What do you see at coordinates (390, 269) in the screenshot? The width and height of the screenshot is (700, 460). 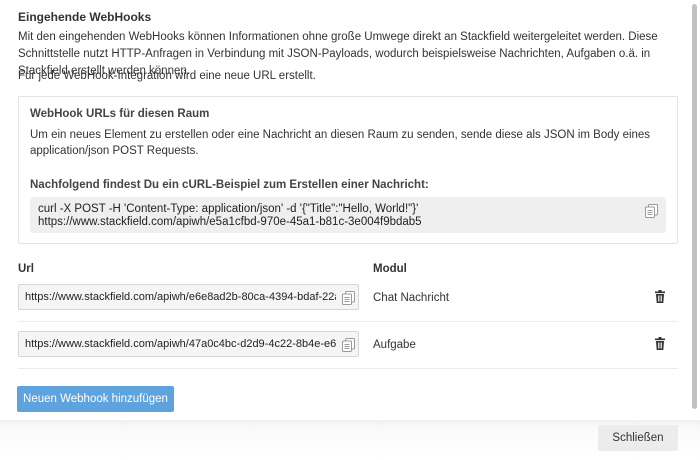 I see `column-header-modul: Modul` at bounding box center [390, 269].